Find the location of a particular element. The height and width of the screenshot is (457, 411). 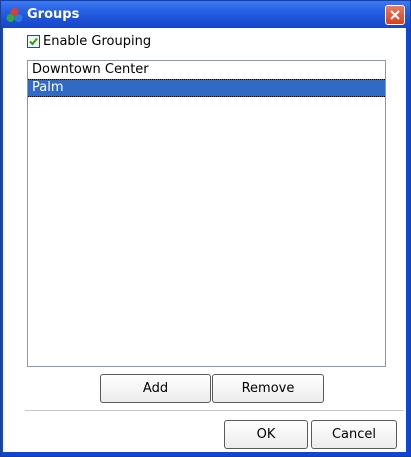

list-item: Downtown Center is located at coordinates (206, 70).